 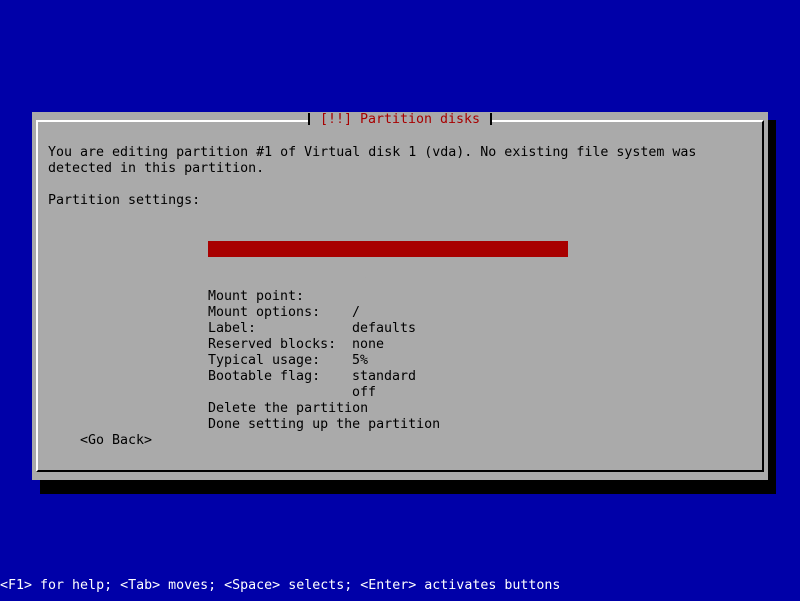 What do you see at coordinates (388, 312) in the screenshot?
I see `setting-mount-options: Mount options: defaults` at bounding box center [388, 312].